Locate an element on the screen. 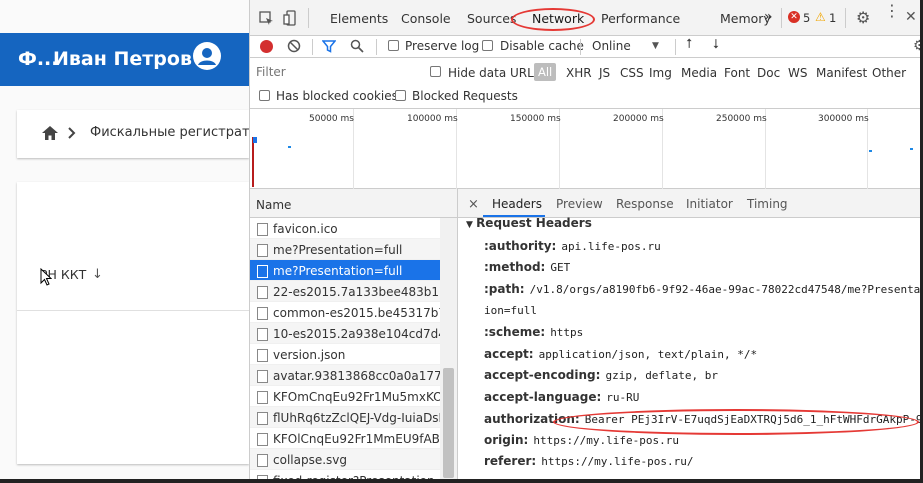 Image resolution: width=923 pixels, height=483 pixels. filter-font: Font is located at coordinates (737, 73).